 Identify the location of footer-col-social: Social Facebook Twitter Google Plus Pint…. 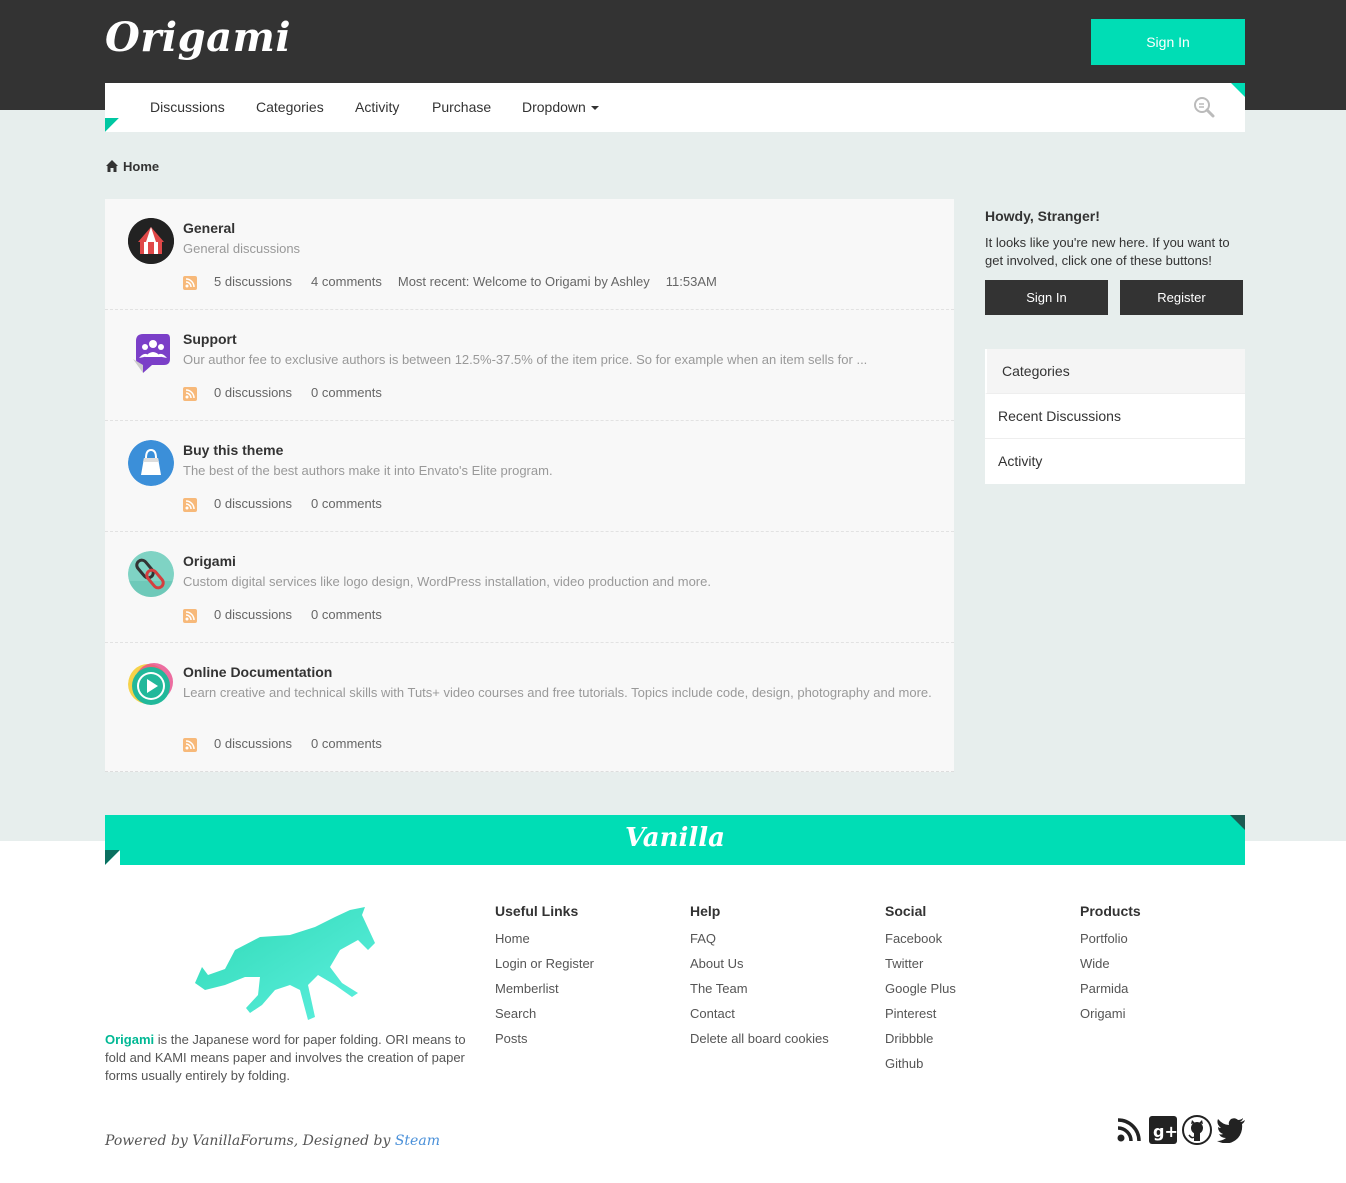
(920, 991).